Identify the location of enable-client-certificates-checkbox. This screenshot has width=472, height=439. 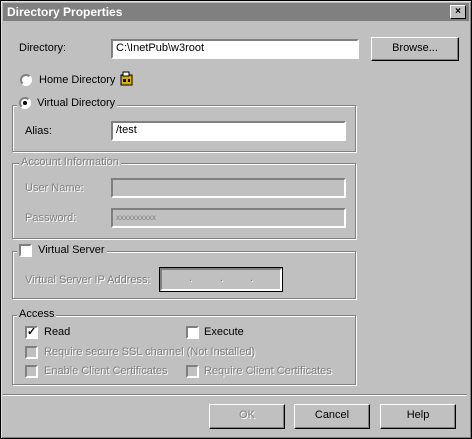
(31, 371).